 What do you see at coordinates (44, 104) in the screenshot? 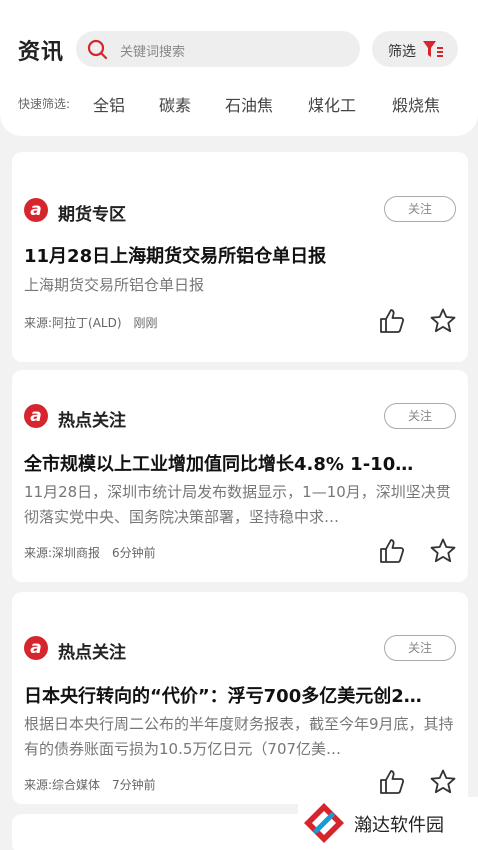
I see `quick-filter-label: 快速筛选:` at bounding box center [44, 104].